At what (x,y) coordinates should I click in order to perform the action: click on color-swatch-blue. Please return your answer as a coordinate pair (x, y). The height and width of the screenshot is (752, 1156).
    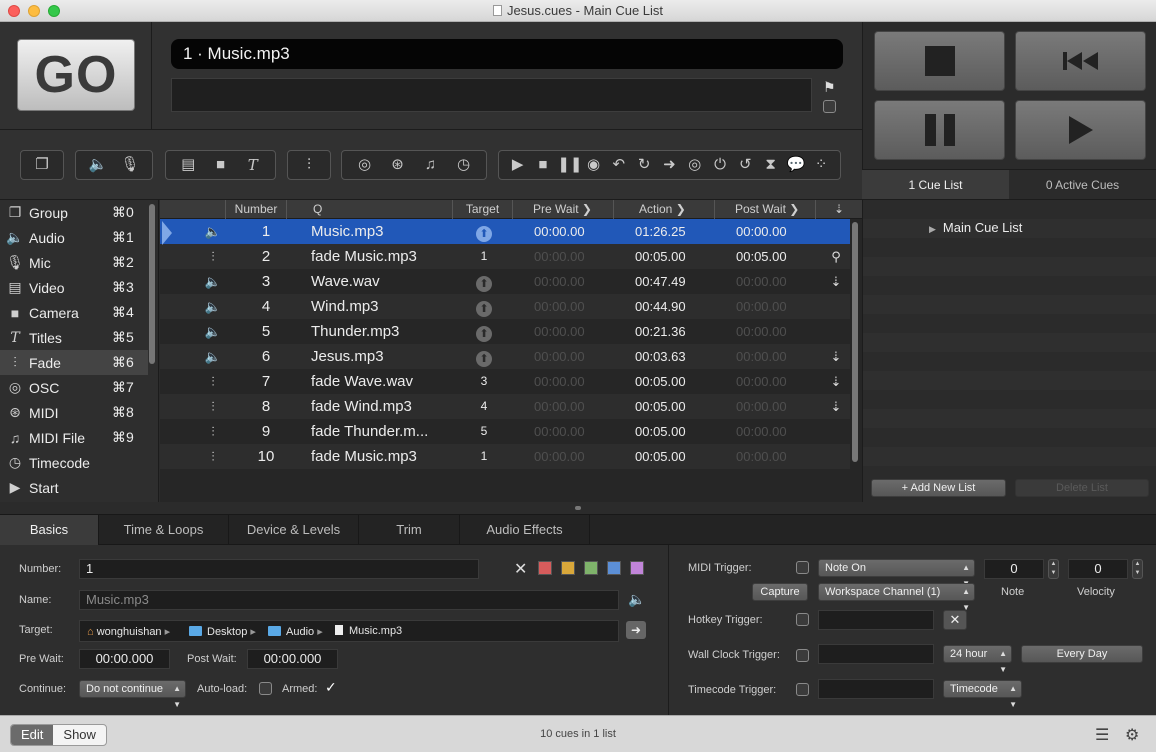
    Looking at the image, I should click on (614, 568).